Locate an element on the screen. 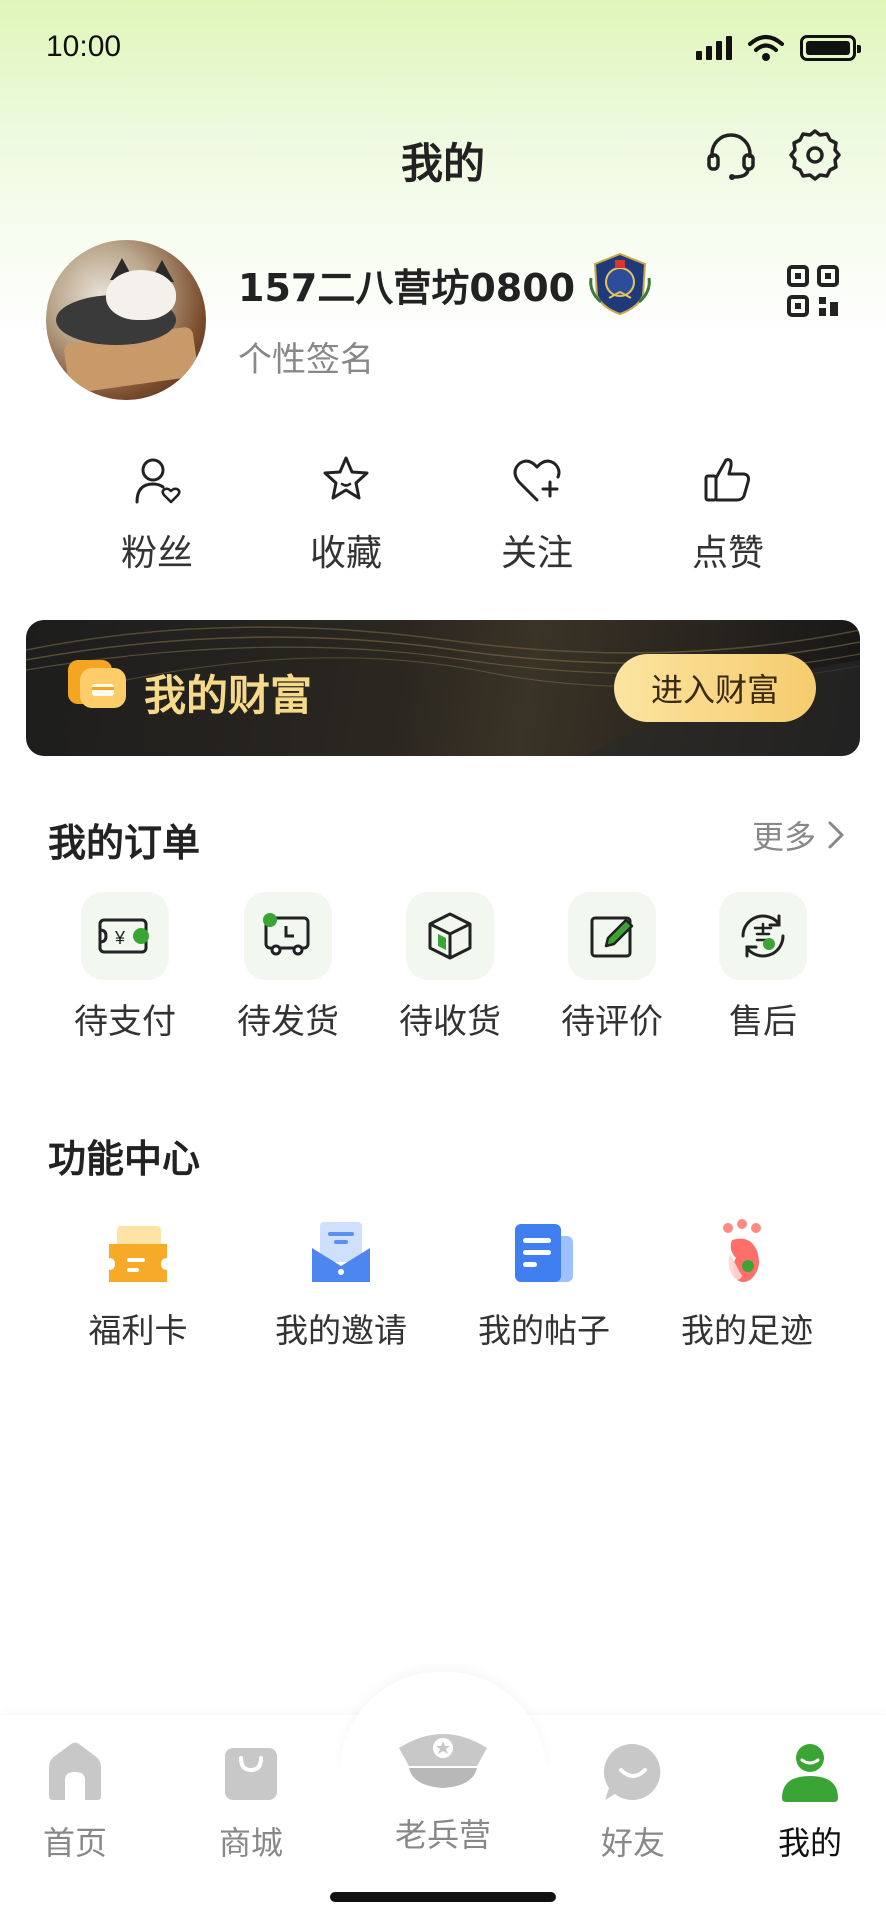 This screenshot has height=1920, width=886. quick-fans: 粉丝 is located at coordinates (157, 513).